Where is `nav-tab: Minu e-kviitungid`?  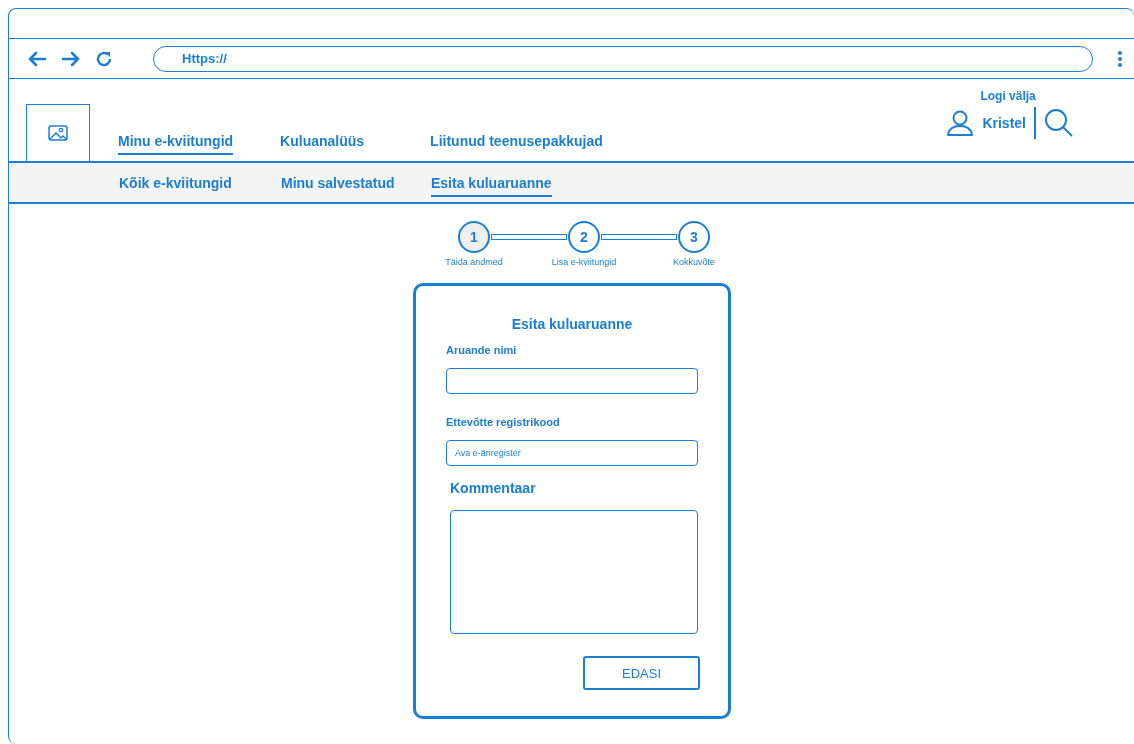 nav-tab: Minu e-kviitungid is located at coordinates (176, 144).